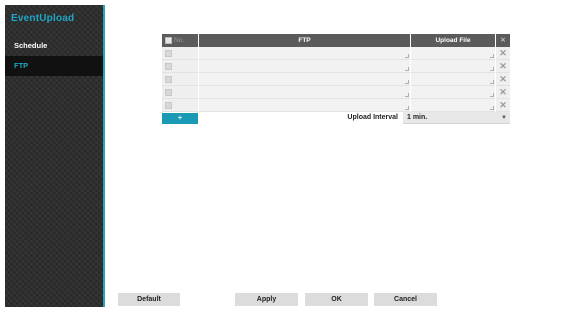 This screenshot has width=563, height=312. I want to click on cancel-button: Cancel, so click(405, 299).